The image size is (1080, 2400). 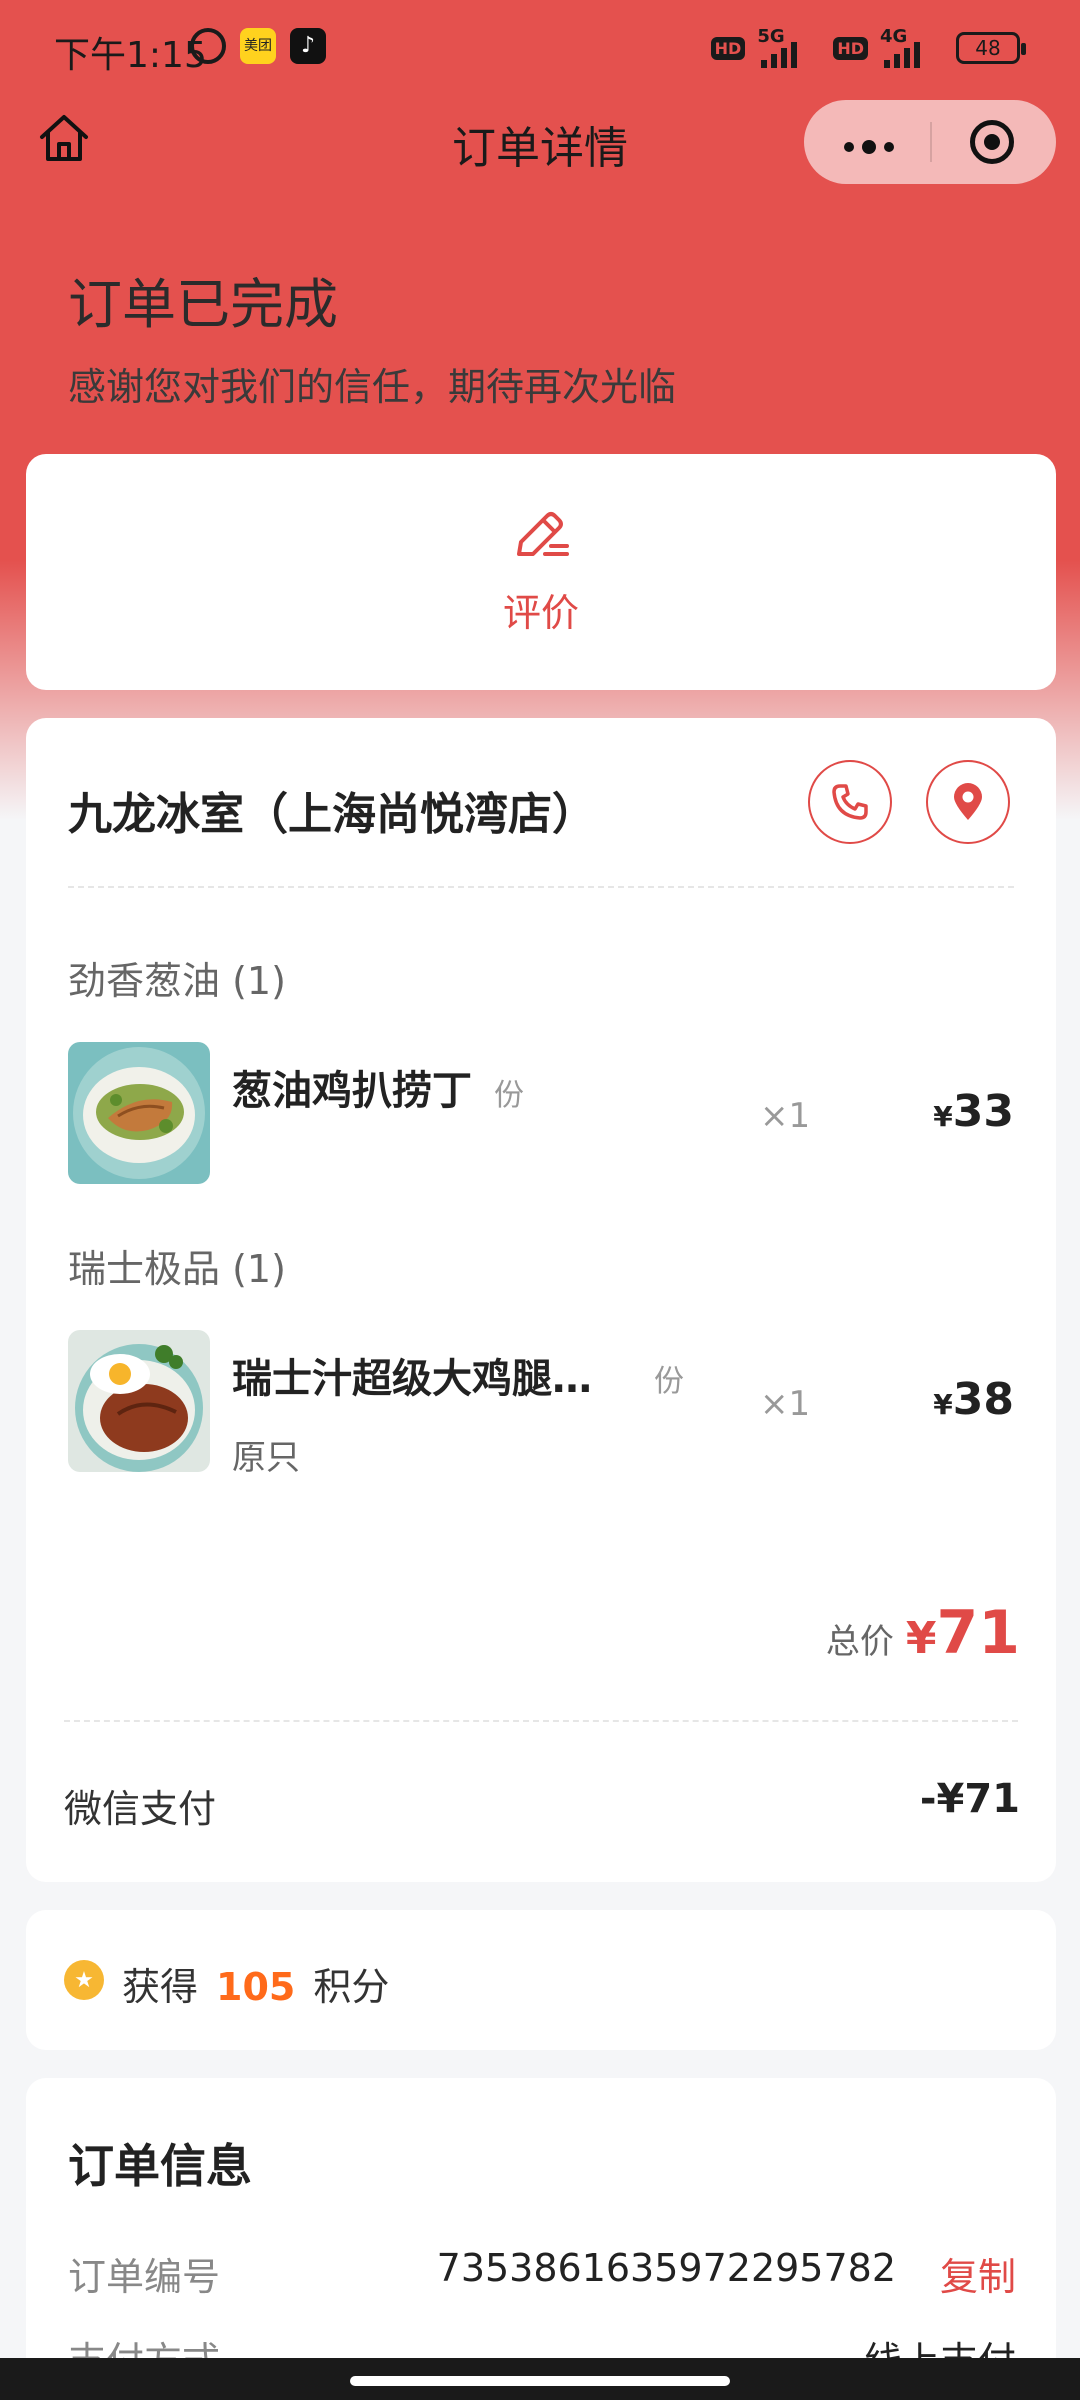 What do you see at coordinates (256, 1987) in the screenshot?
I see `points-value: 105` at bounding box center [256, 1987].